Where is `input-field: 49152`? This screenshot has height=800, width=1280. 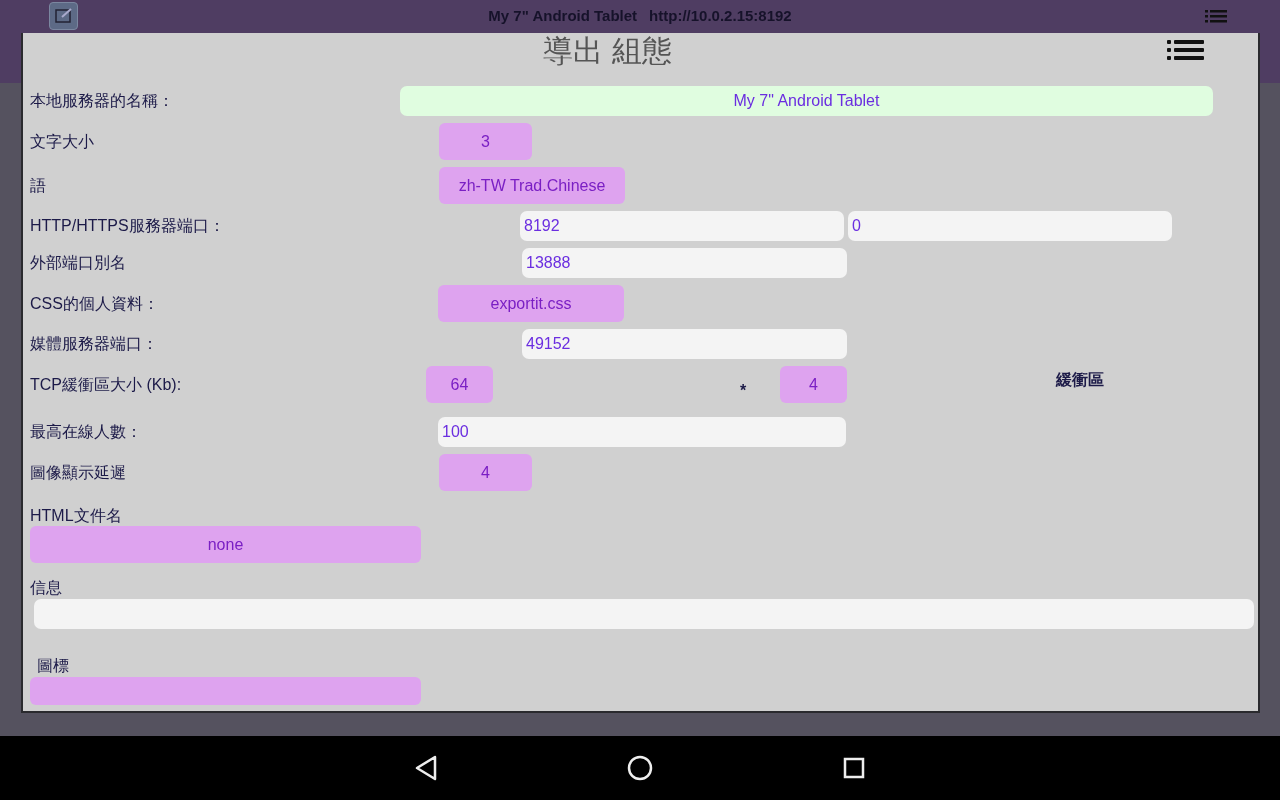 input-field: 49152 is located at coordinates (684, 344).